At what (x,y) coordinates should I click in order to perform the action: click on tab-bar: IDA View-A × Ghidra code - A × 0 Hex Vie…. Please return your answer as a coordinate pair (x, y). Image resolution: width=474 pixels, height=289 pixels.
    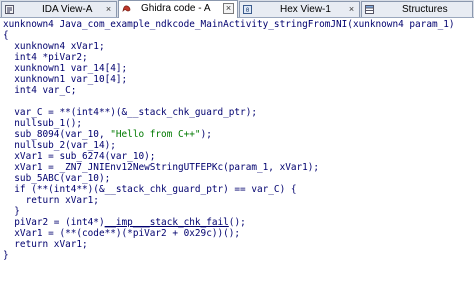
    Looking at the image, I should click on (237, 9).